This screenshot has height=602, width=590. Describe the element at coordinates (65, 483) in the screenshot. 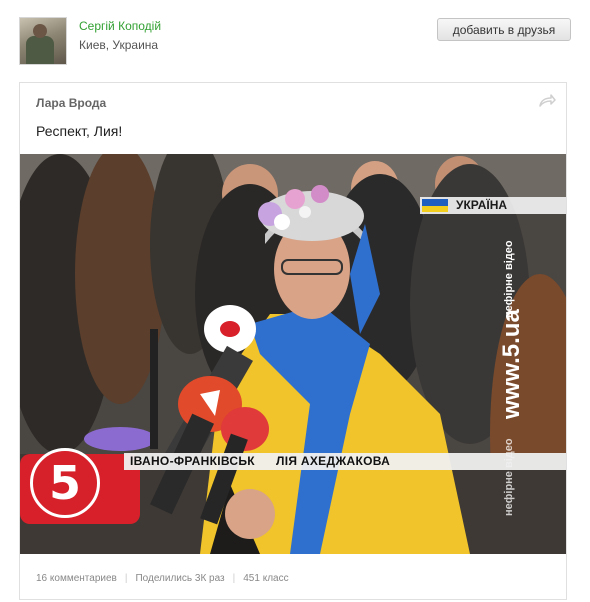

I see `channel-5-logo: 5` at that location.